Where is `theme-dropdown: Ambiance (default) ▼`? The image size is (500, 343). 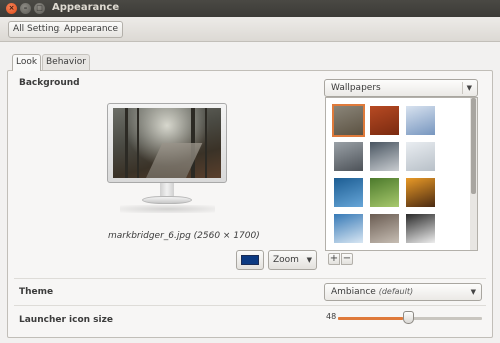 theme-dropdown: Ambiance (default) ▼ is located at coordinates (403, 292).